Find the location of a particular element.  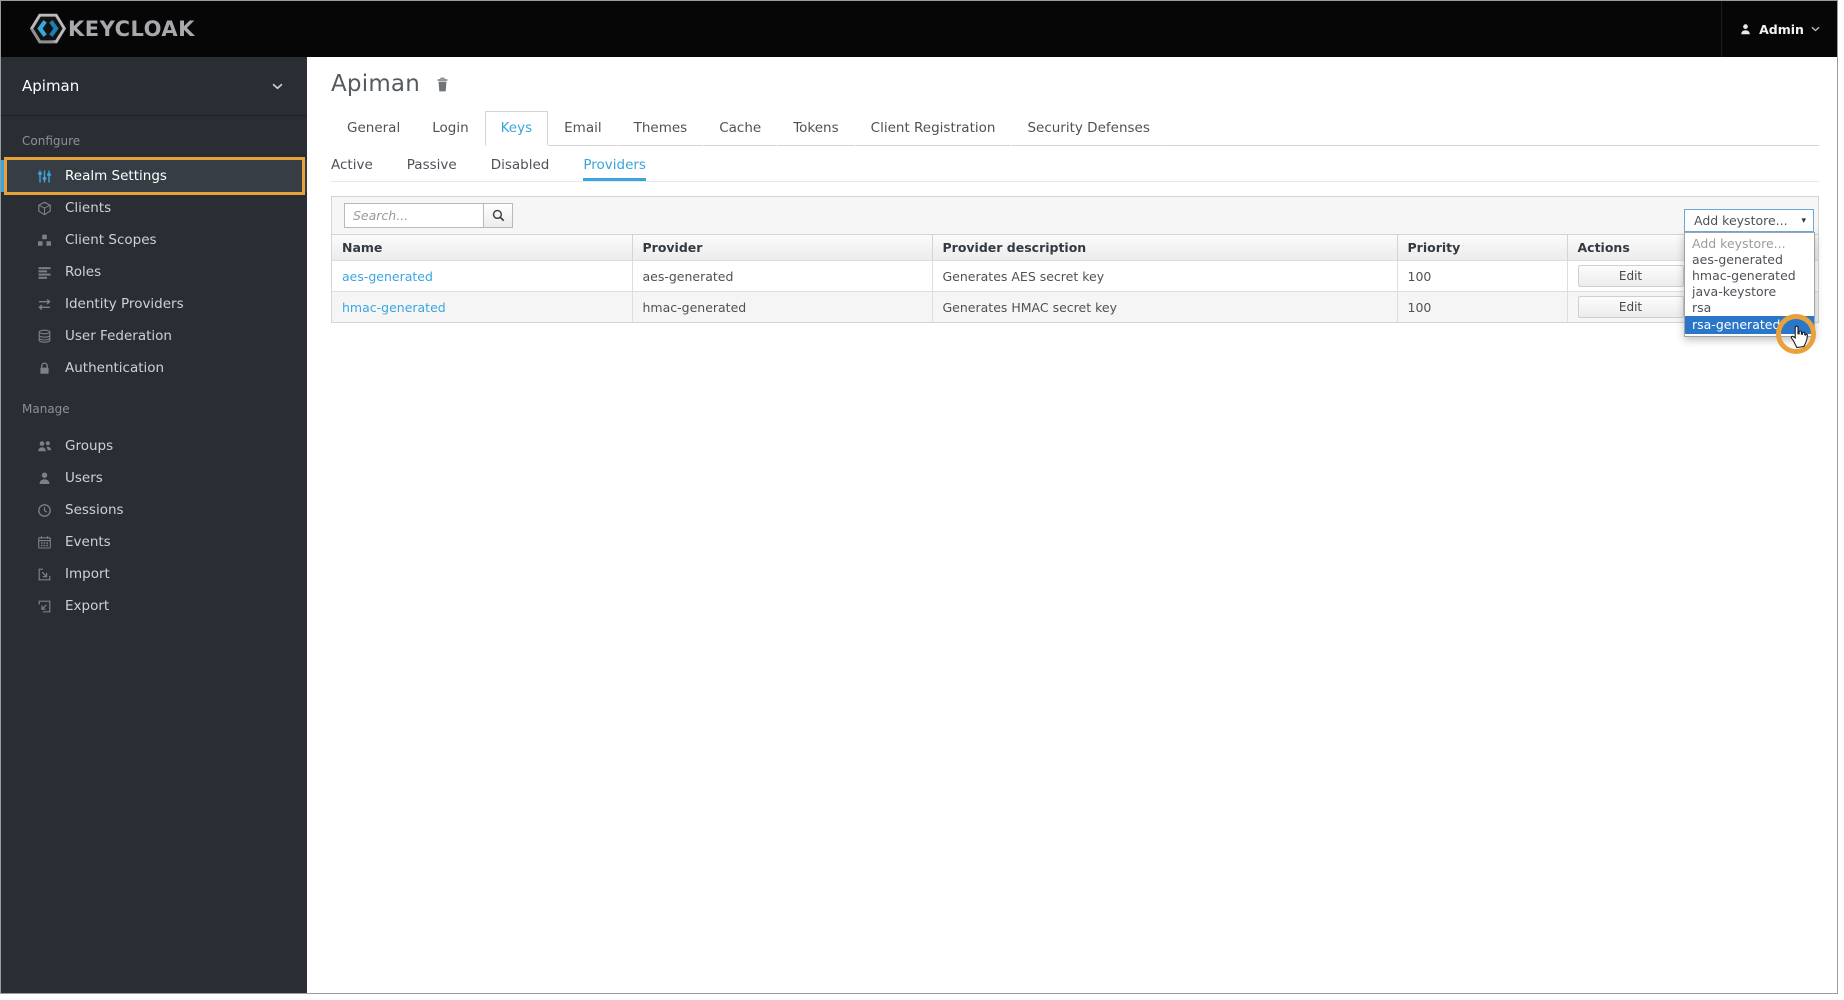

dropdown-option-java-keystore: java-keystore is located at coordinates (1749, 292).